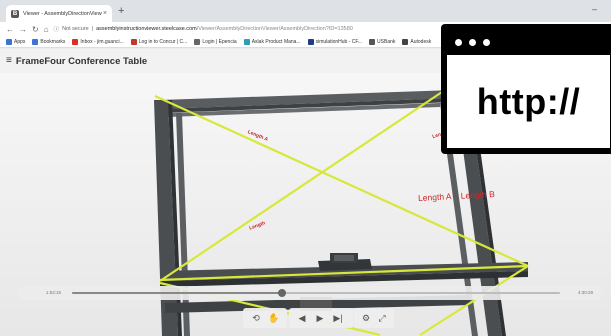 The height and width of the screenshot is (336, 611). What do you see at coordinates (338, 318) in the screenshot?
I see `next-step-icon: ▶|` at bounding box center [338, 318].